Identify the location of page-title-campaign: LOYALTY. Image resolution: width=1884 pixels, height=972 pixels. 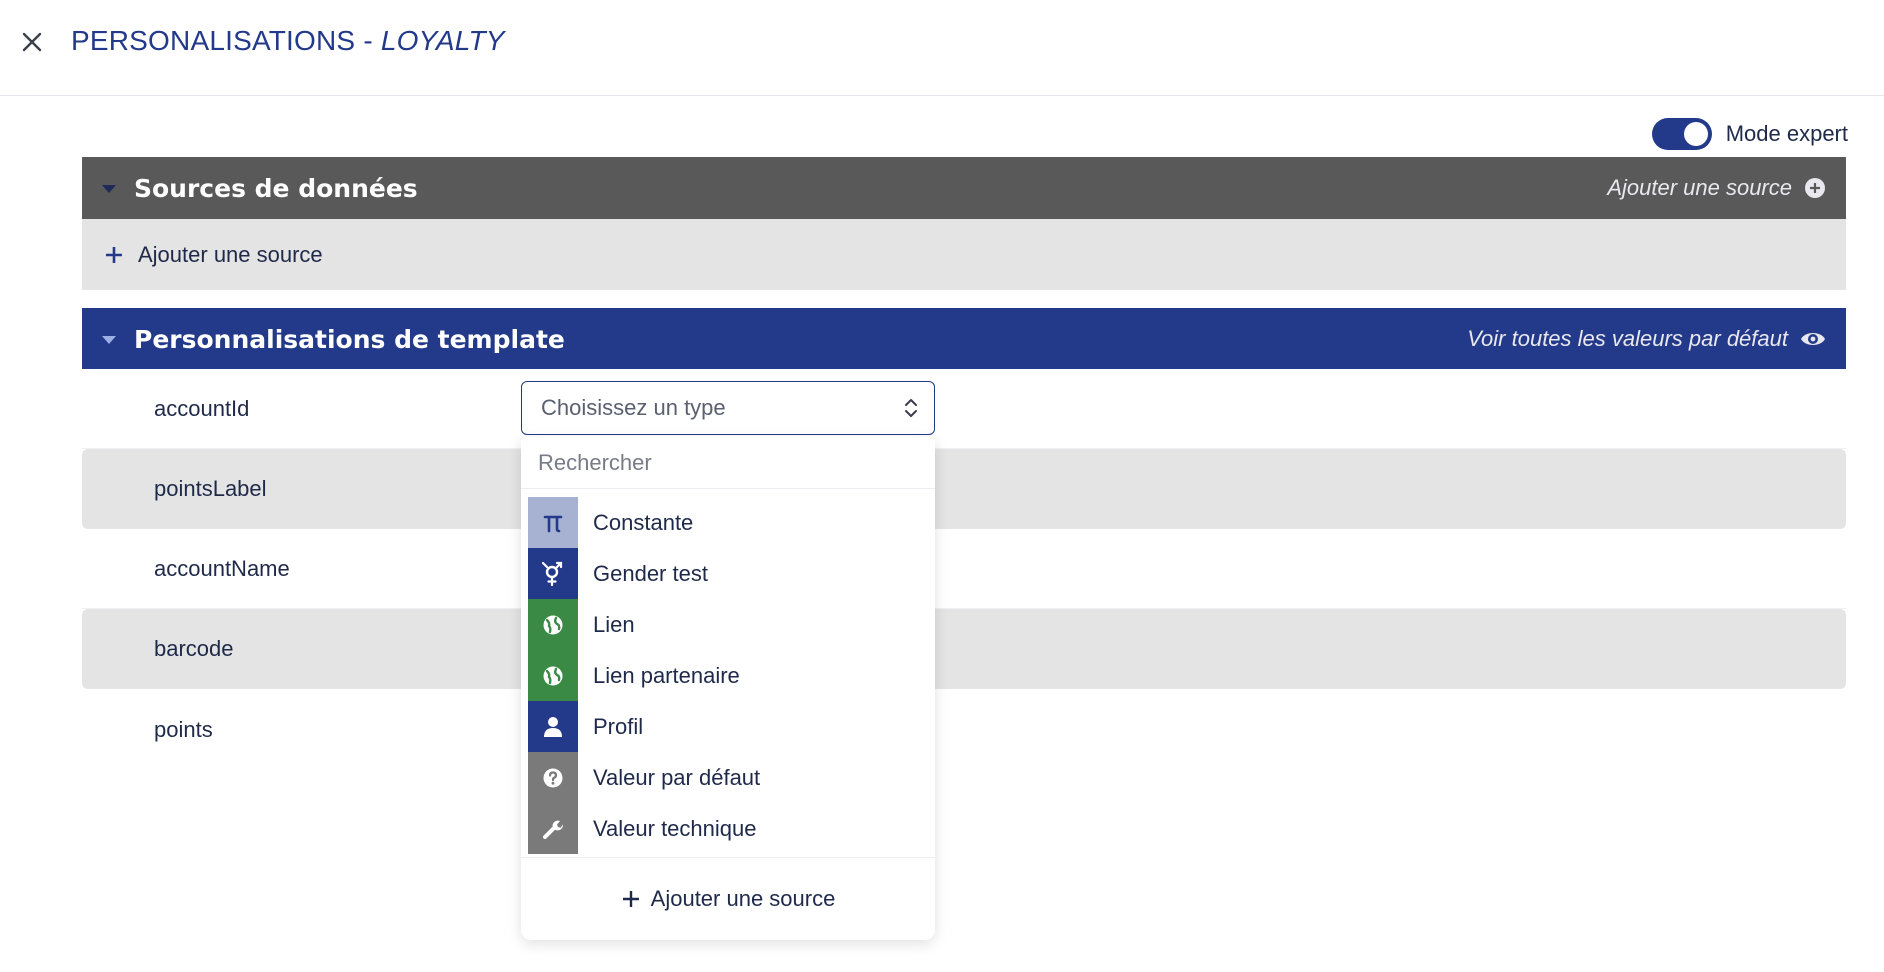
(442, 40).